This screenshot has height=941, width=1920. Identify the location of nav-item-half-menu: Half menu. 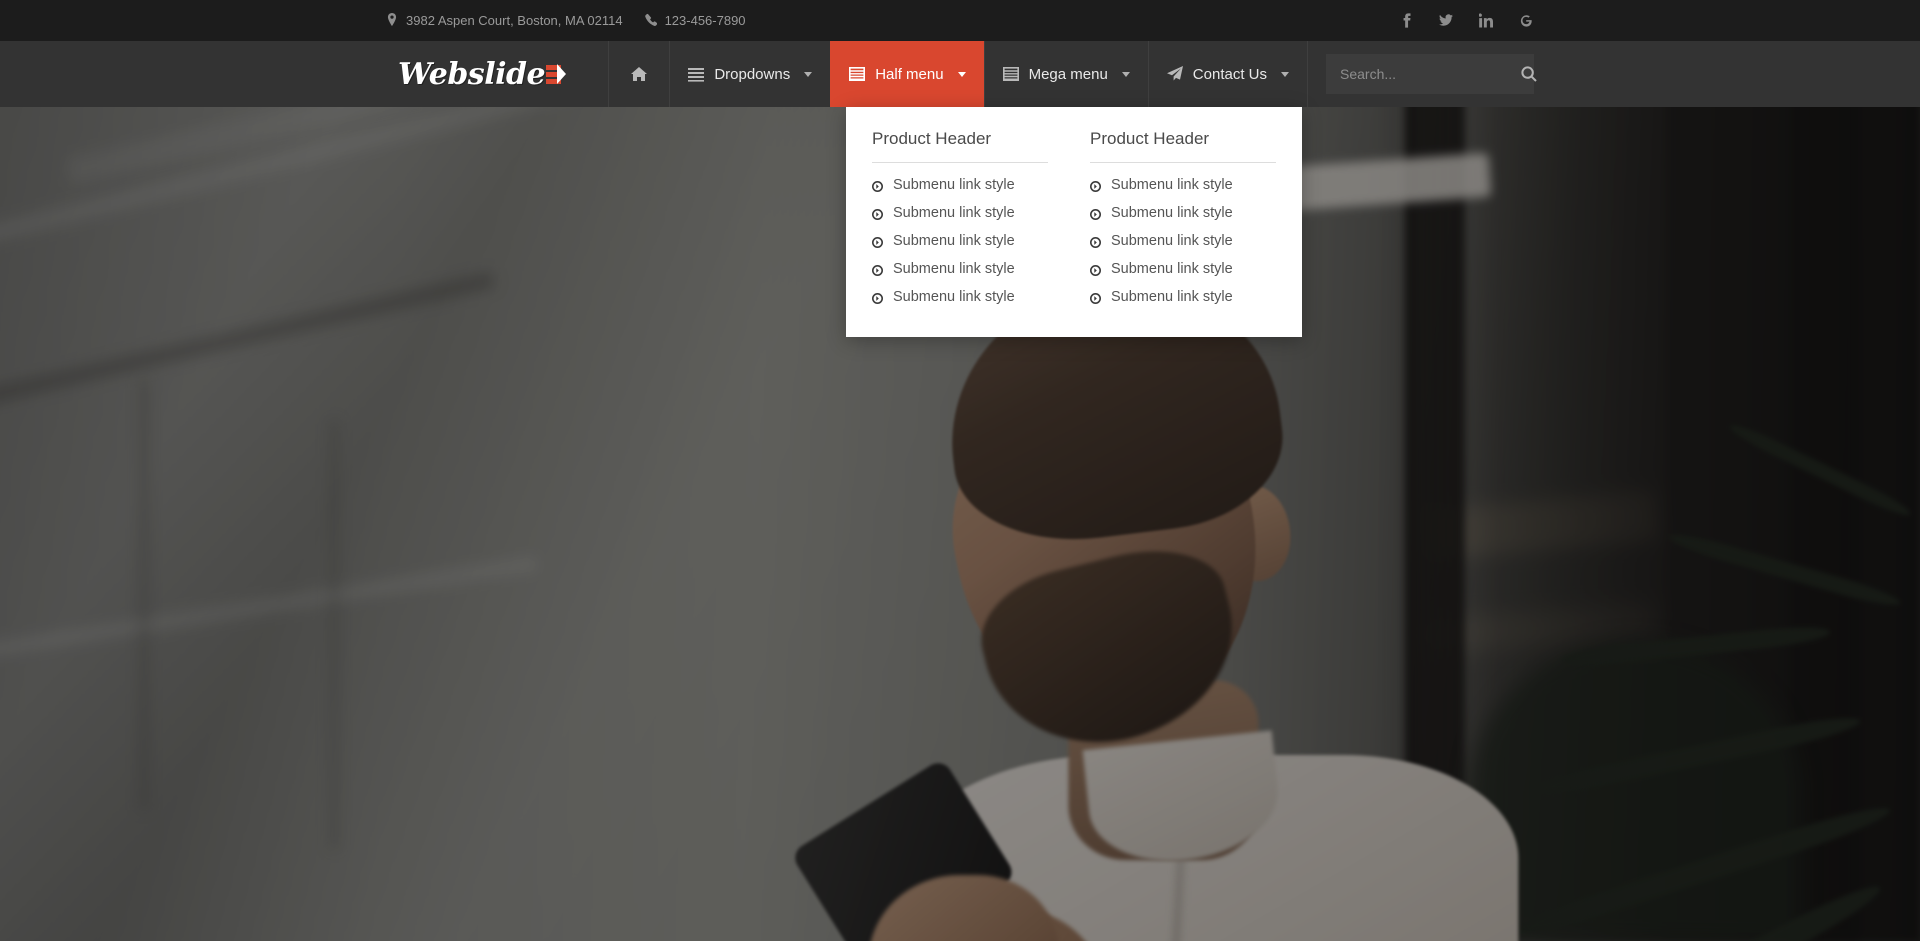
(907, 74).